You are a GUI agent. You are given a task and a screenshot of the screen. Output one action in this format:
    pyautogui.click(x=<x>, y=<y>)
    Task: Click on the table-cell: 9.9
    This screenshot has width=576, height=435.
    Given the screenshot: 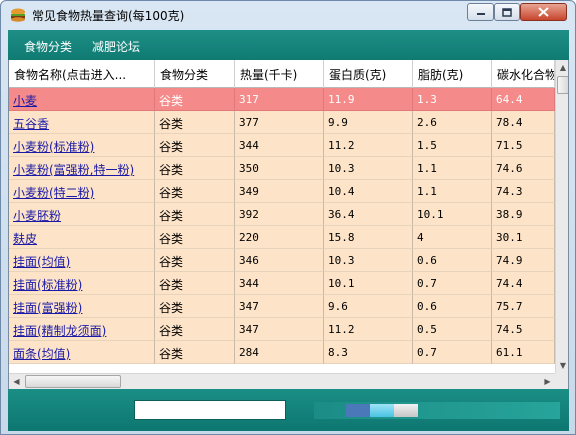 What is the action you would take?
    pyautogui.click(x=368, y=122)
    